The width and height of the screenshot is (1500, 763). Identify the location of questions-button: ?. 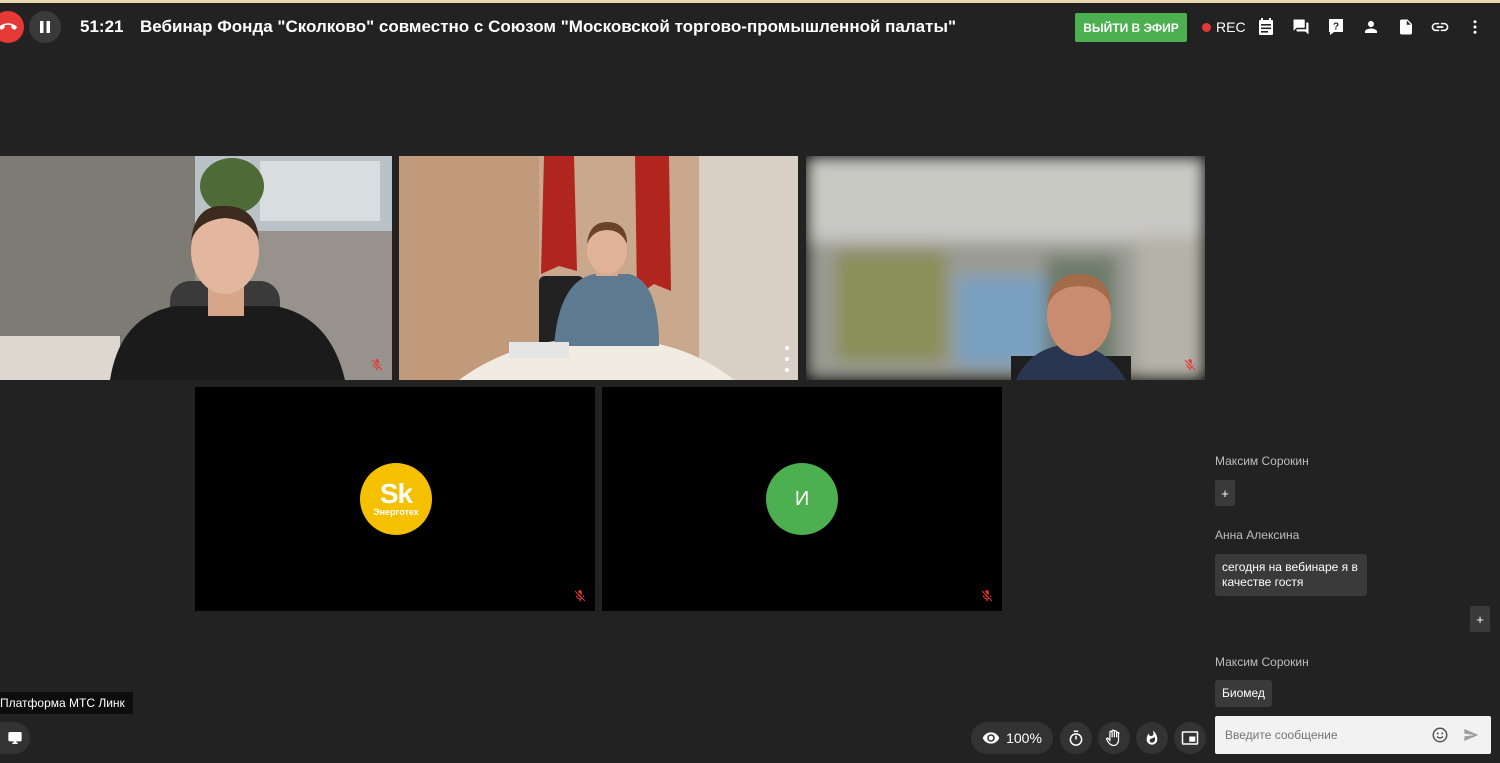
(1336, 27).